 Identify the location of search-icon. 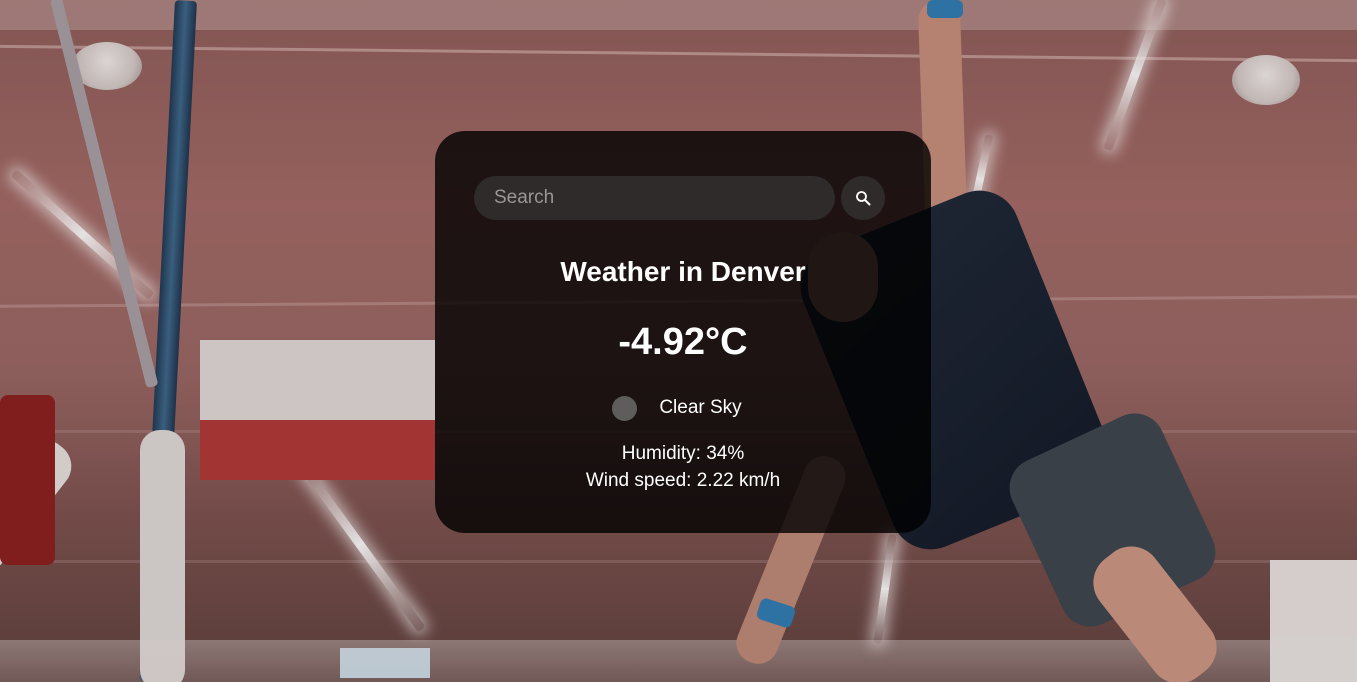
(863, 198).